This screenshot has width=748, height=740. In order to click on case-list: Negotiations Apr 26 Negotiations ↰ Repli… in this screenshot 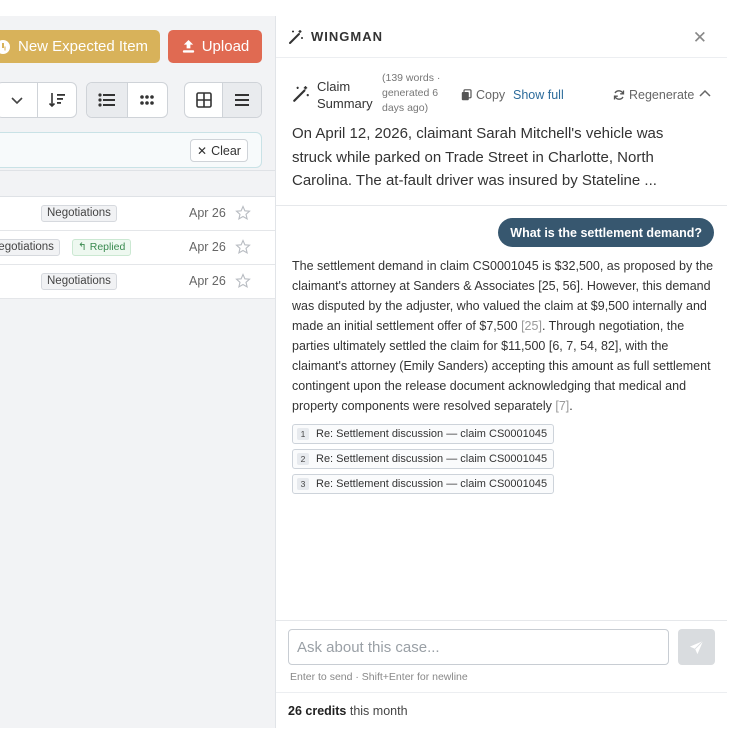, I will do `click(137, 247)`.